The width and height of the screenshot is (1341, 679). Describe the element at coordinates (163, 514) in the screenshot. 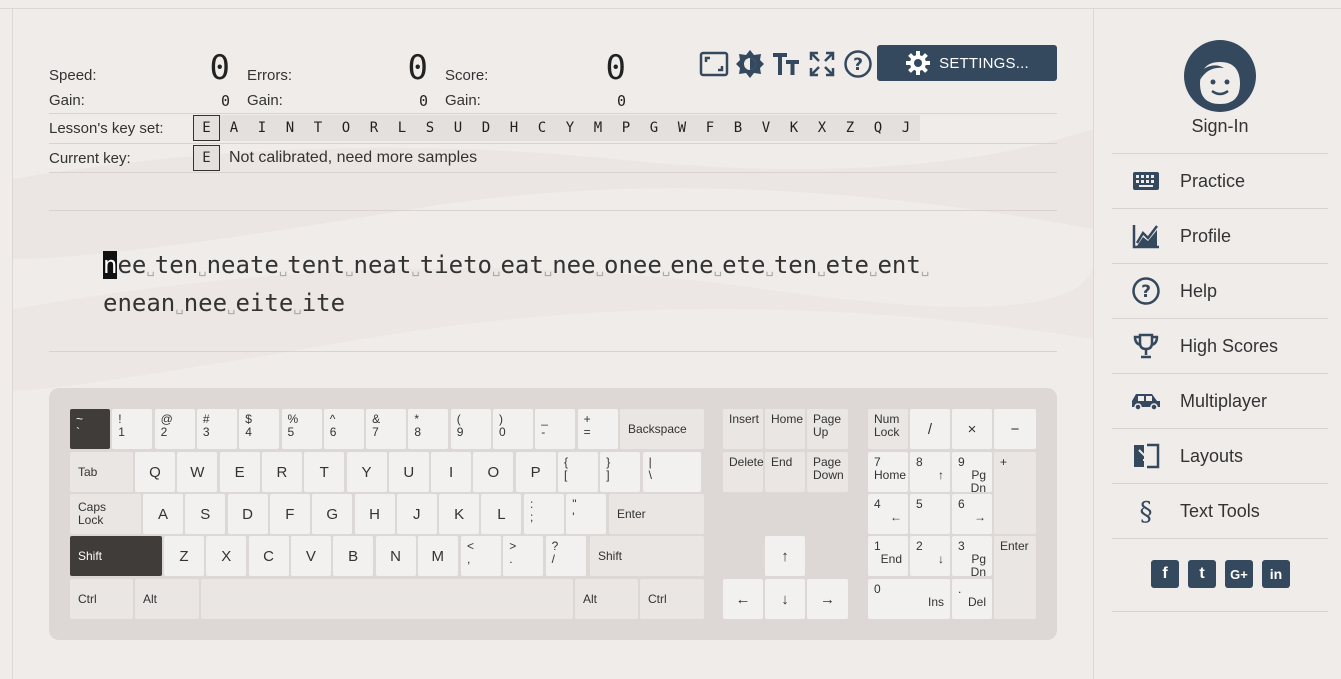

I see `key-a: A` at that location.